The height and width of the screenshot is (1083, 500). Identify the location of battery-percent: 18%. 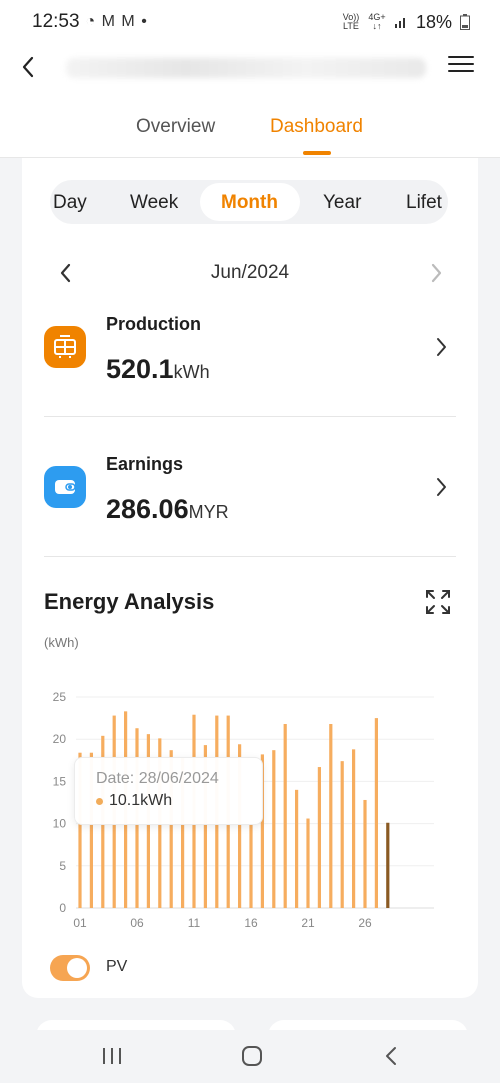
(433, 21).